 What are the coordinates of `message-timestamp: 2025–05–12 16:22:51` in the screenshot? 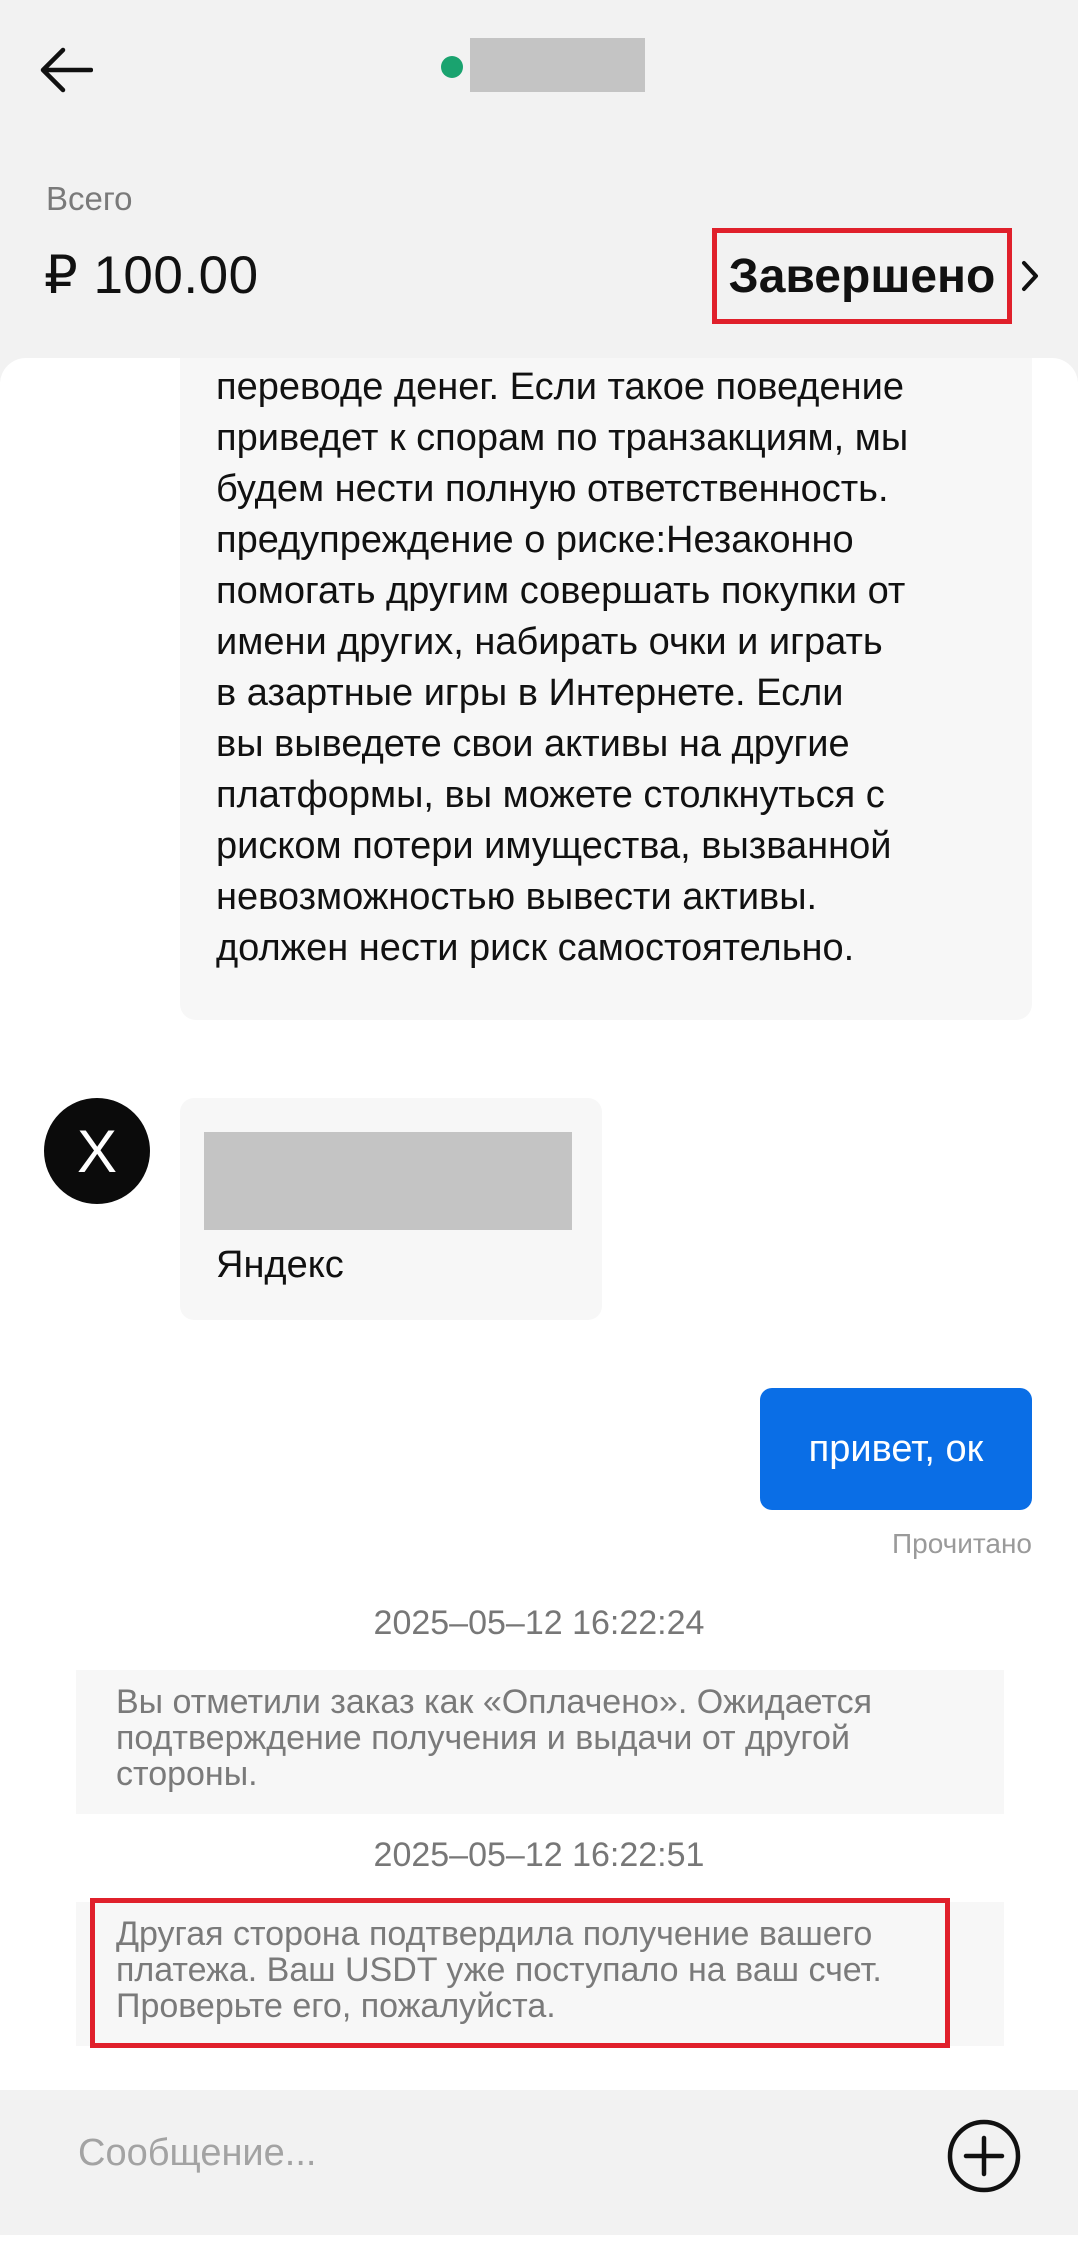 It's located at (539, 1855).